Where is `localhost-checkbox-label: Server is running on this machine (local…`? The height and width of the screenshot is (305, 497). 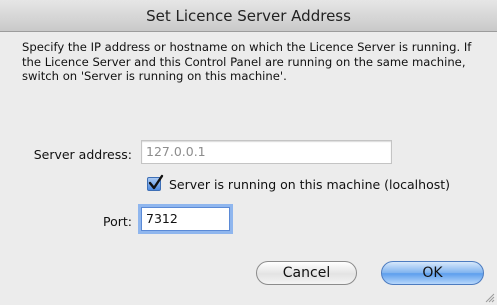
localhost-checkbox-label: Server is running on this machine (local… is located at coordinates (309, 184).